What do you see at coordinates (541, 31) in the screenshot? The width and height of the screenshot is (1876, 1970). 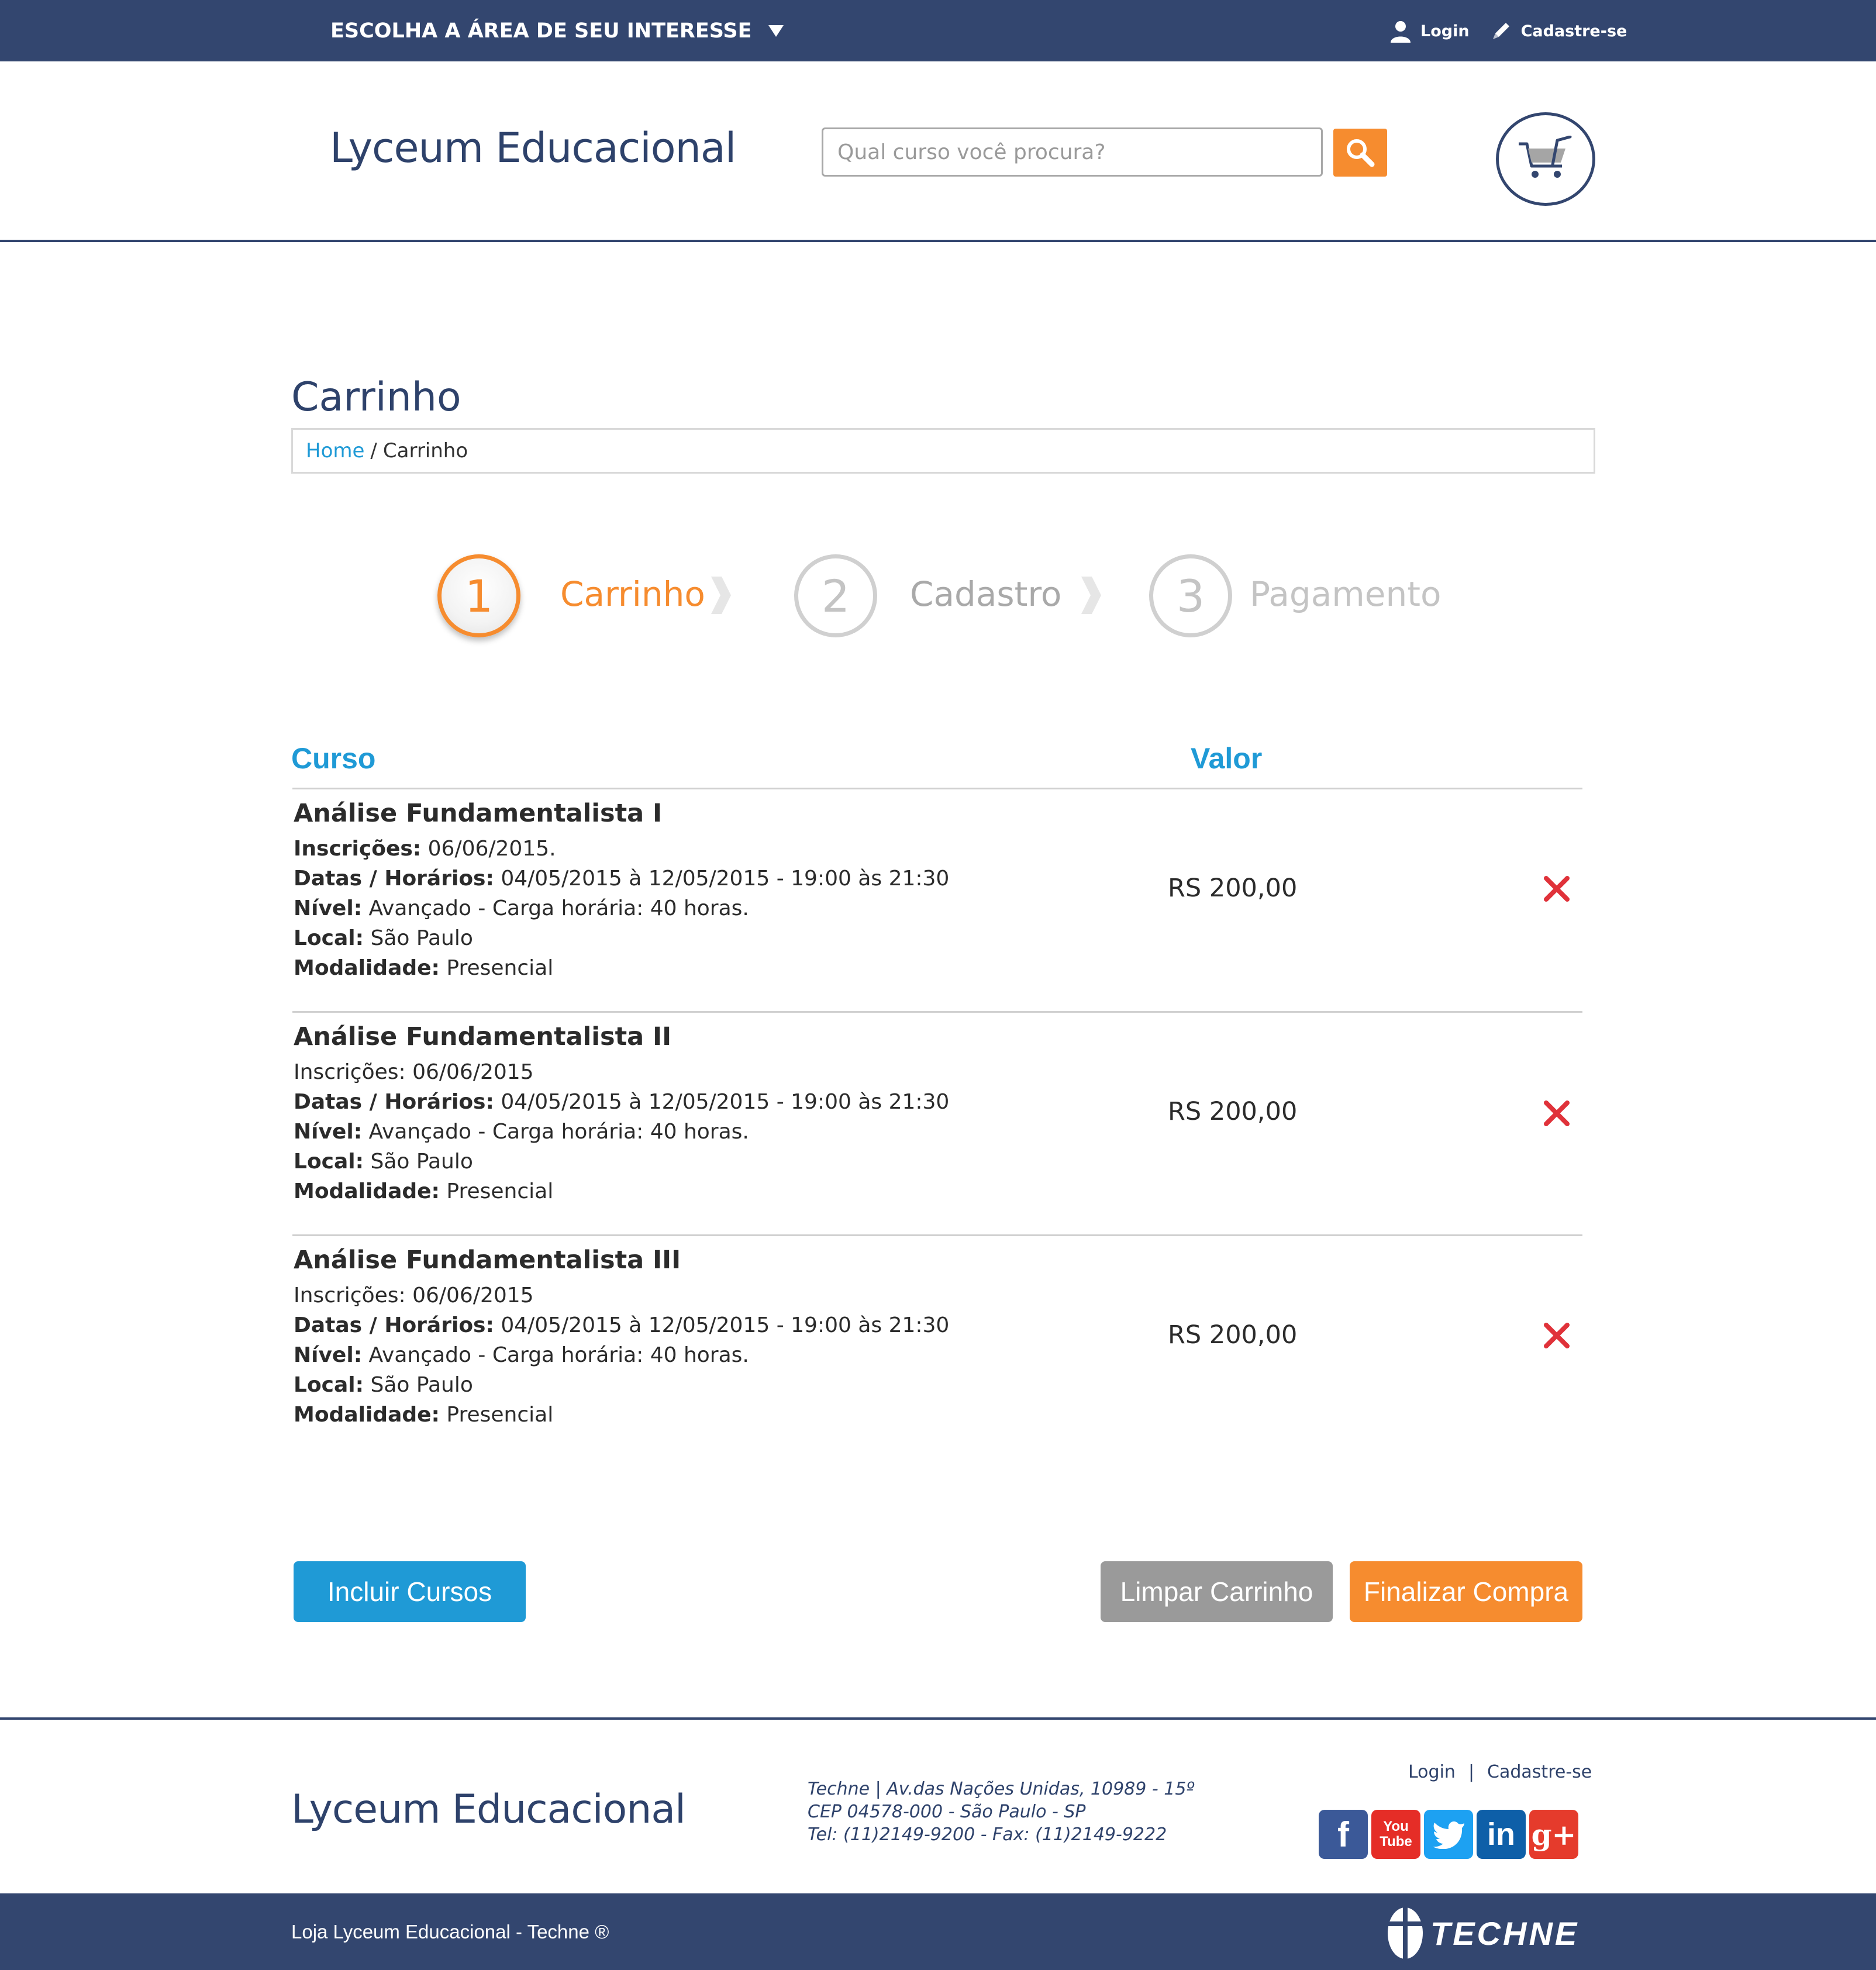 I see `area-dropdown-label: ESCOLHA A ÁREA DE SEU INTERESSE` at bounding box center [541, 31].